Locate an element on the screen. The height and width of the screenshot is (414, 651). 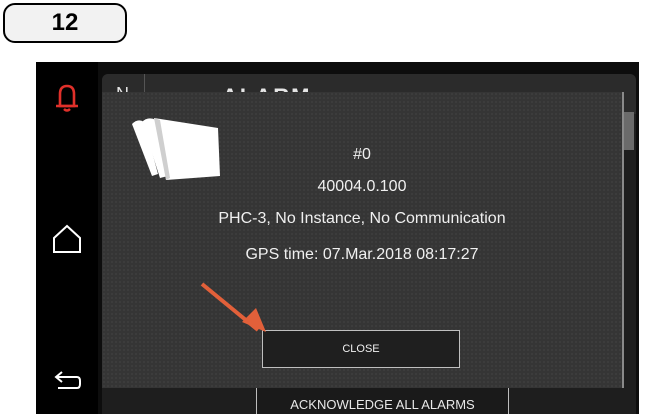
home-icon is located at coordinates (67, 239).